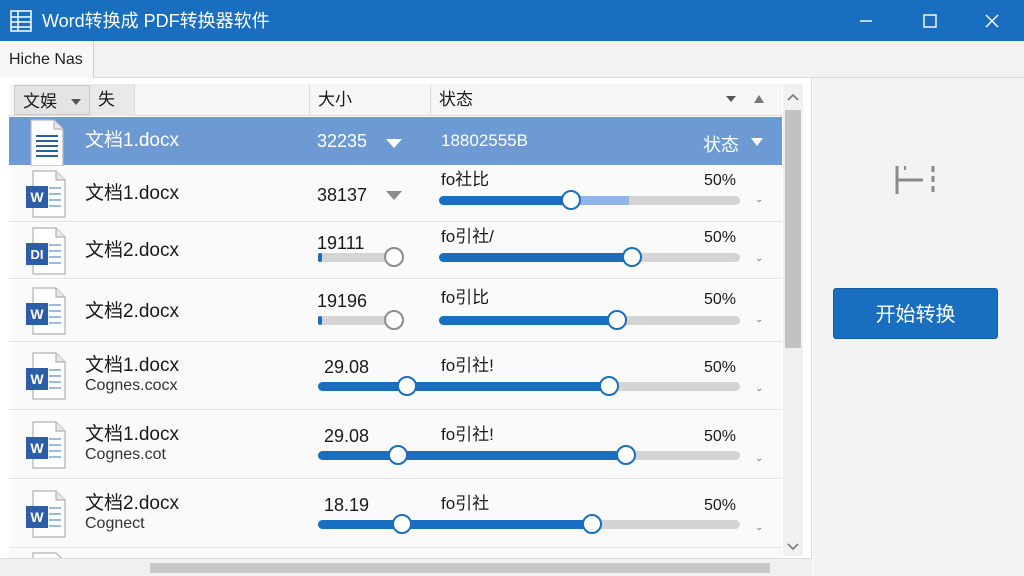 The height and width of the screenshot is (576, 1024). What do you see at coordinates (465, 503) in the screenshot?
I see `file-status: fo引社` at bounding box center [465, 503].